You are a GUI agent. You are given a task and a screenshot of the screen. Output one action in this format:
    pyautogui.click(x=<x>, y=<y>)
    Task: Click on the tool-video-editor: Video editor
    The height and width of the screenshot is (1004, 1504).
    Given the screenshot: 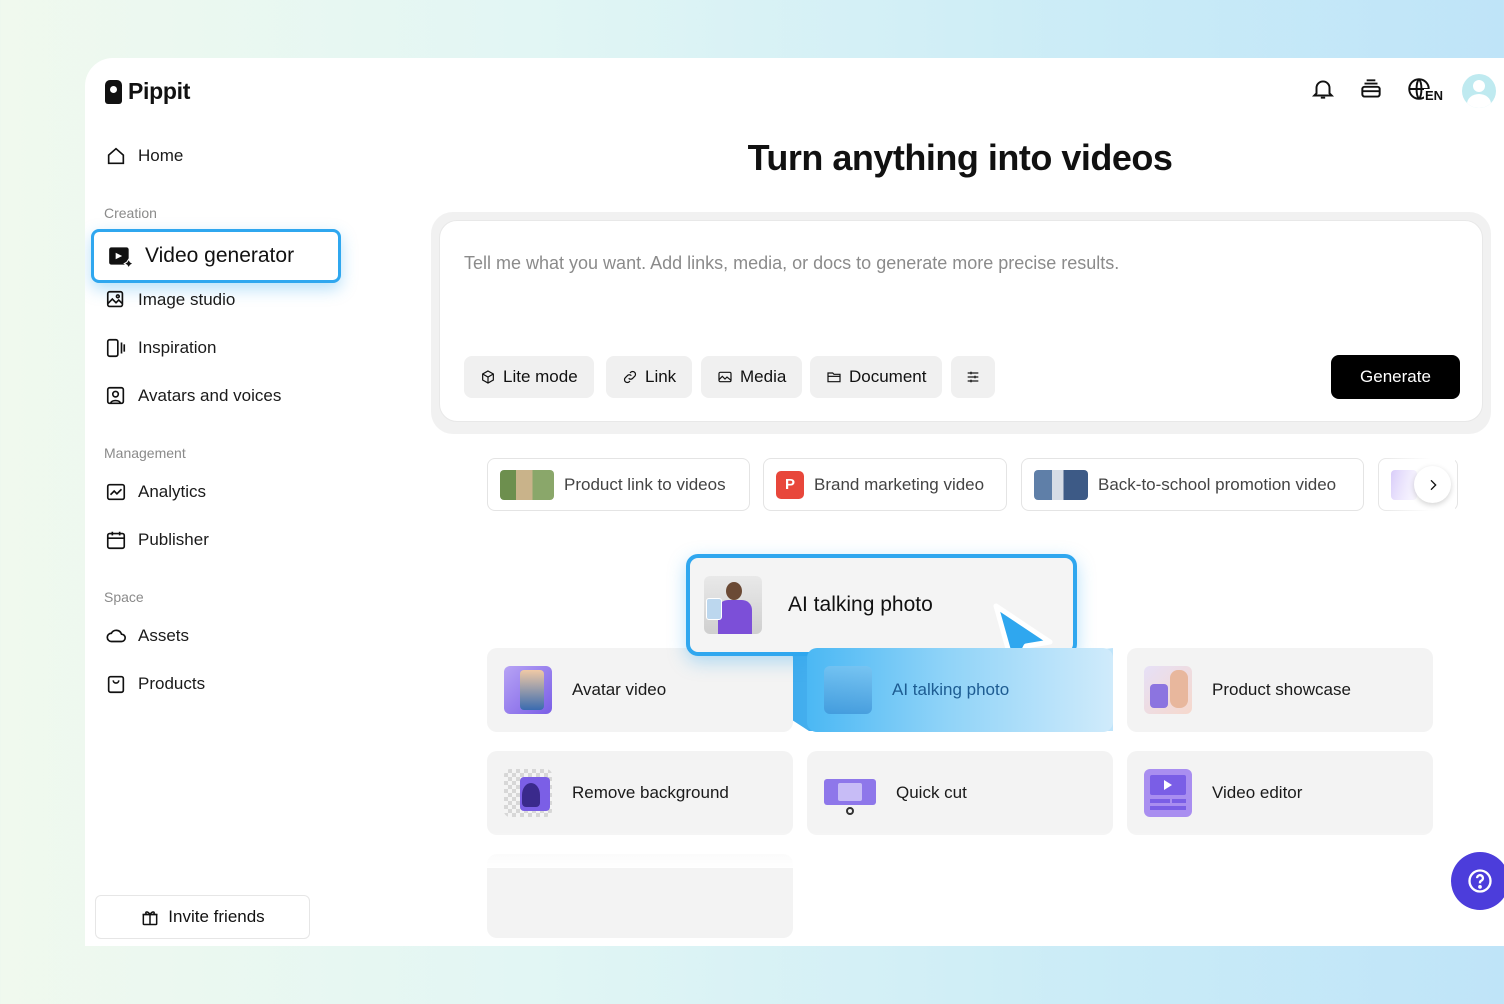 What is the action you would take?
    pyautogui.click(x=1280, y=793)
    